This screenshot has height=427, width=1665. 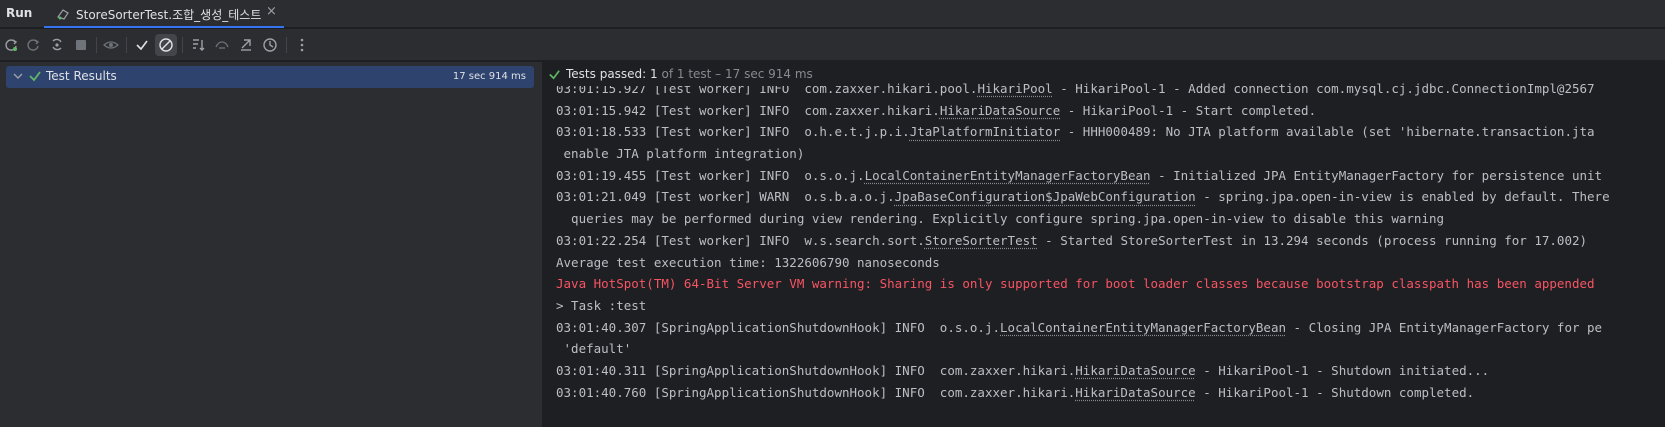 I want to click on close-icon: ×, so click(x=271, y=11).